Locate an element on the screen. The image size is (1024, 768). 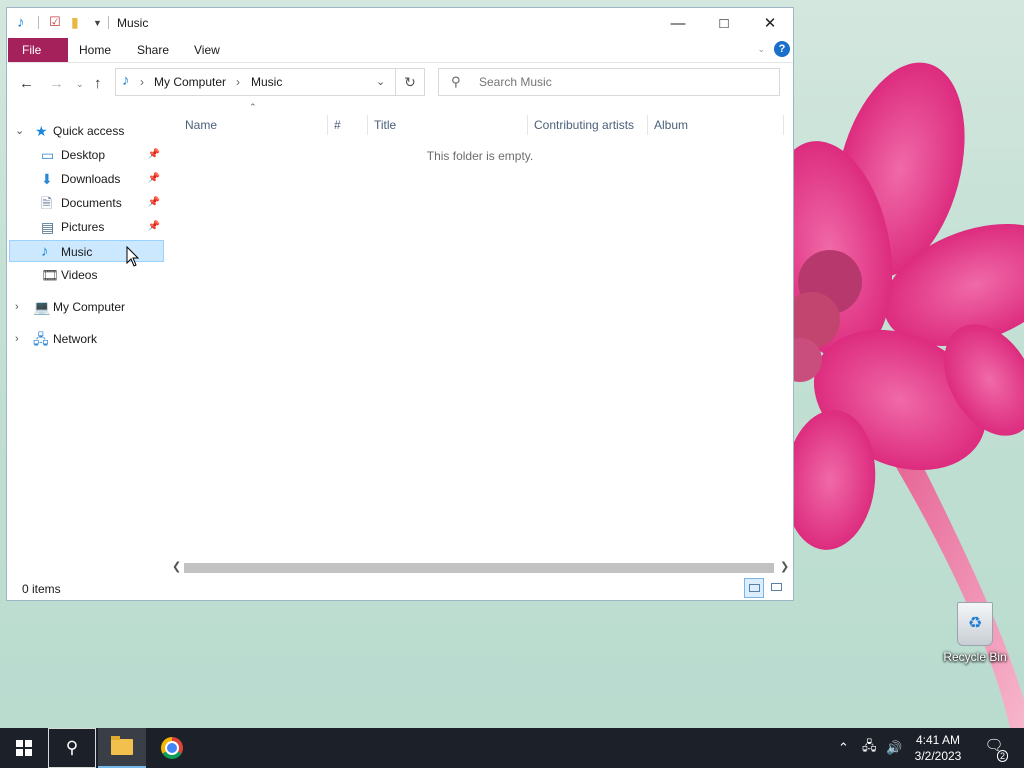
network-tray-button: 🖧 is located at coordinates (869, 748).